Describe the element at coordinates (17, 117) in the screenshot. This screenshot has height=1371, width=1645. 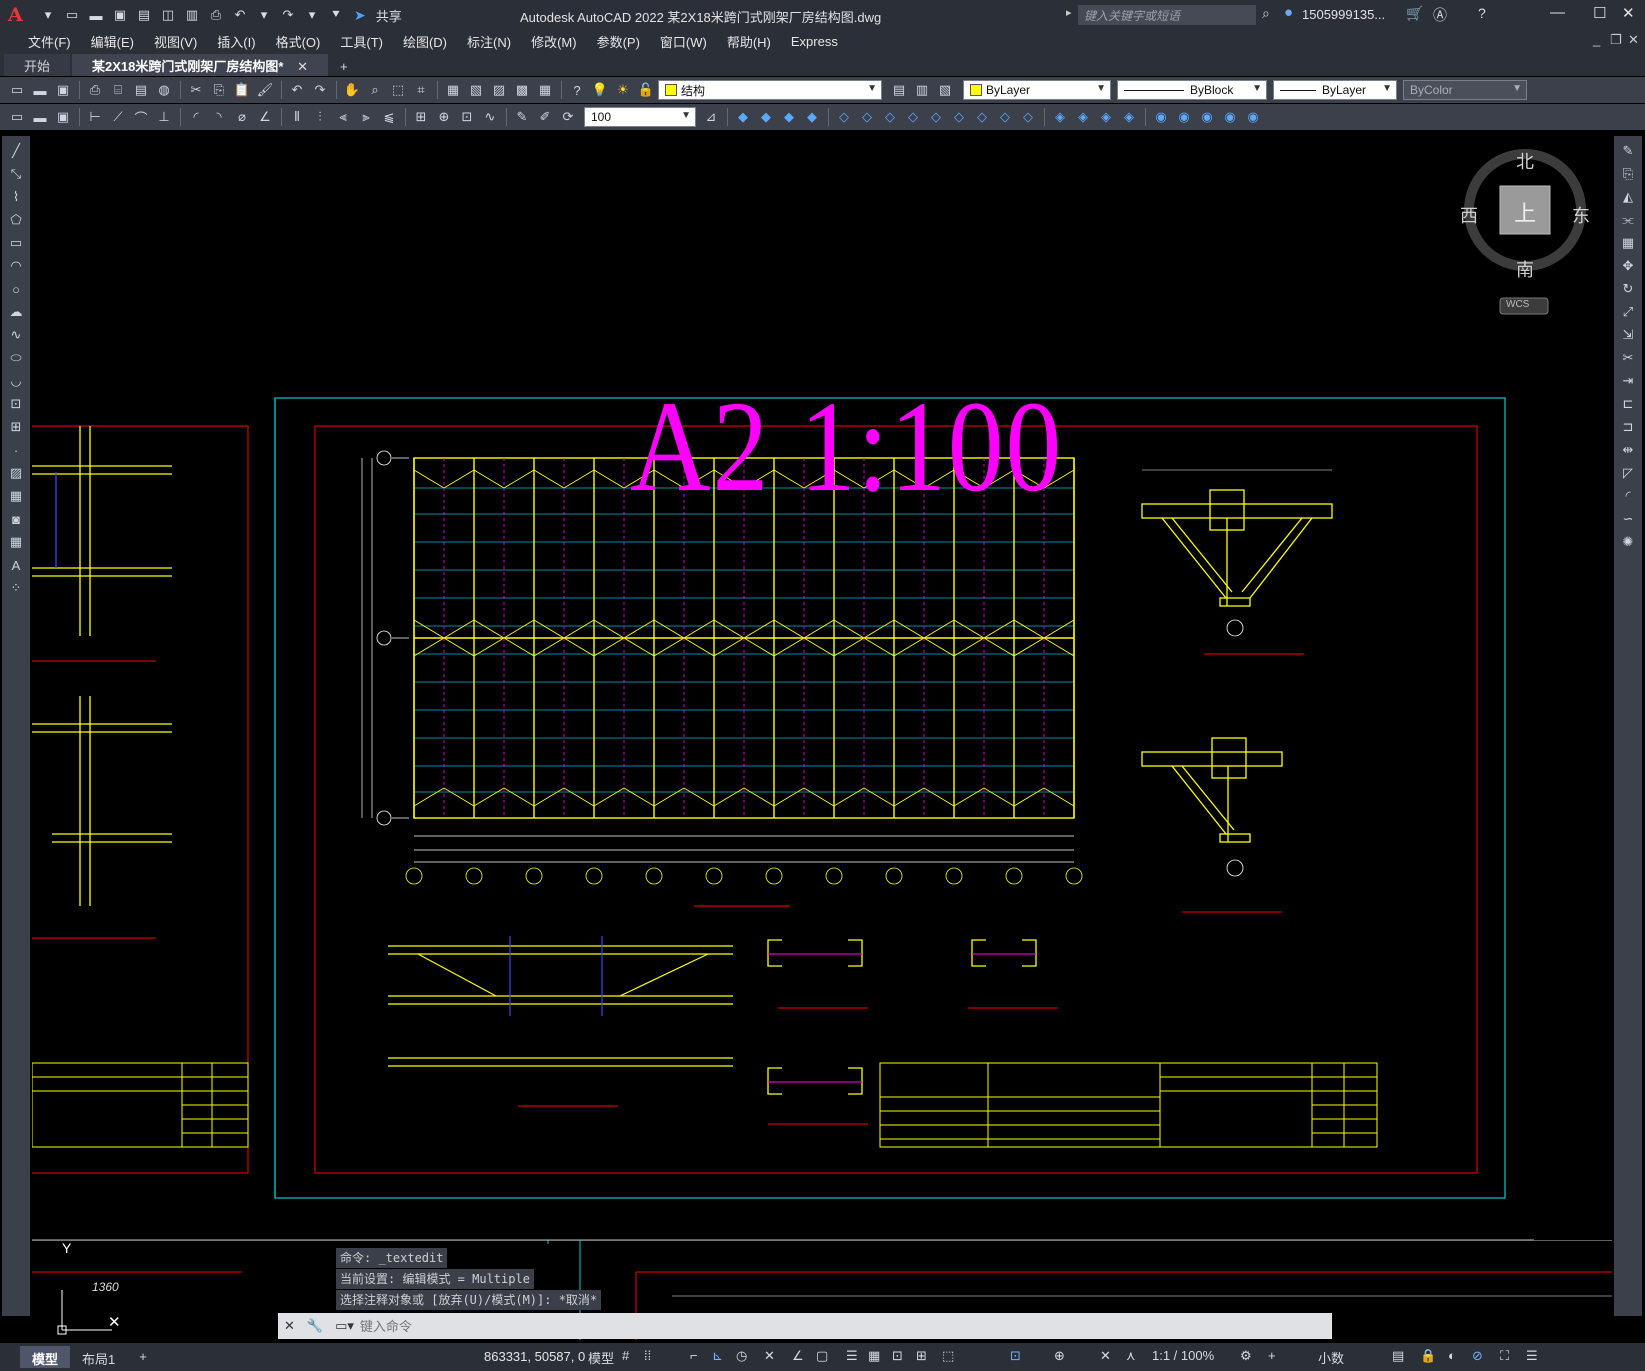
I see `tool-icon: ▭` at that location.